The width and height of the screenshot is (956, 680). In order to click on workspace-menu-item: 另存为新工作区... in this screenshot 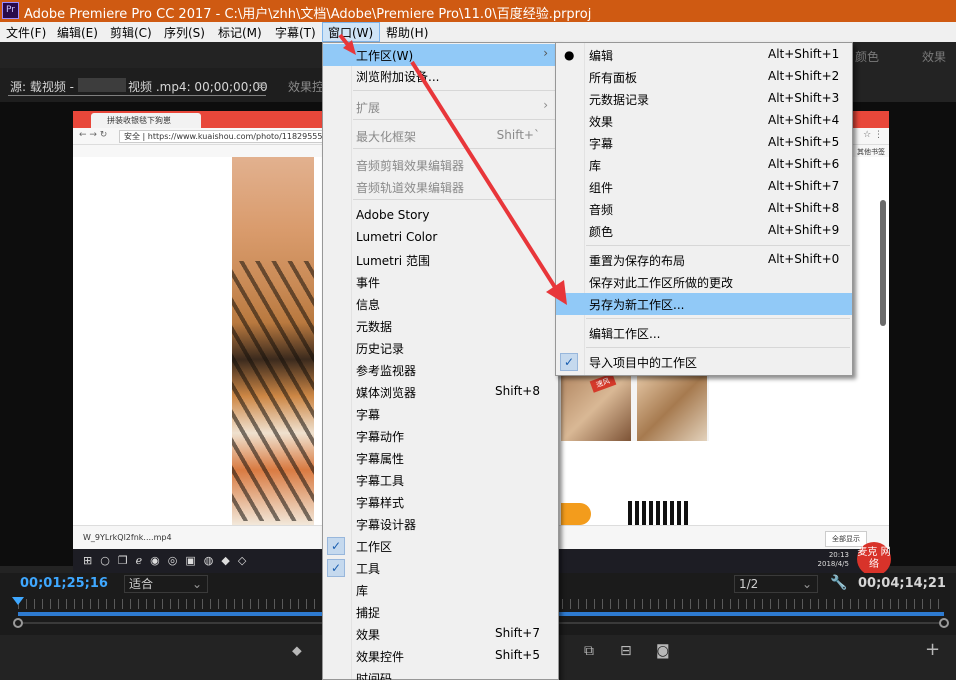, I will do `click(704, 304)`.